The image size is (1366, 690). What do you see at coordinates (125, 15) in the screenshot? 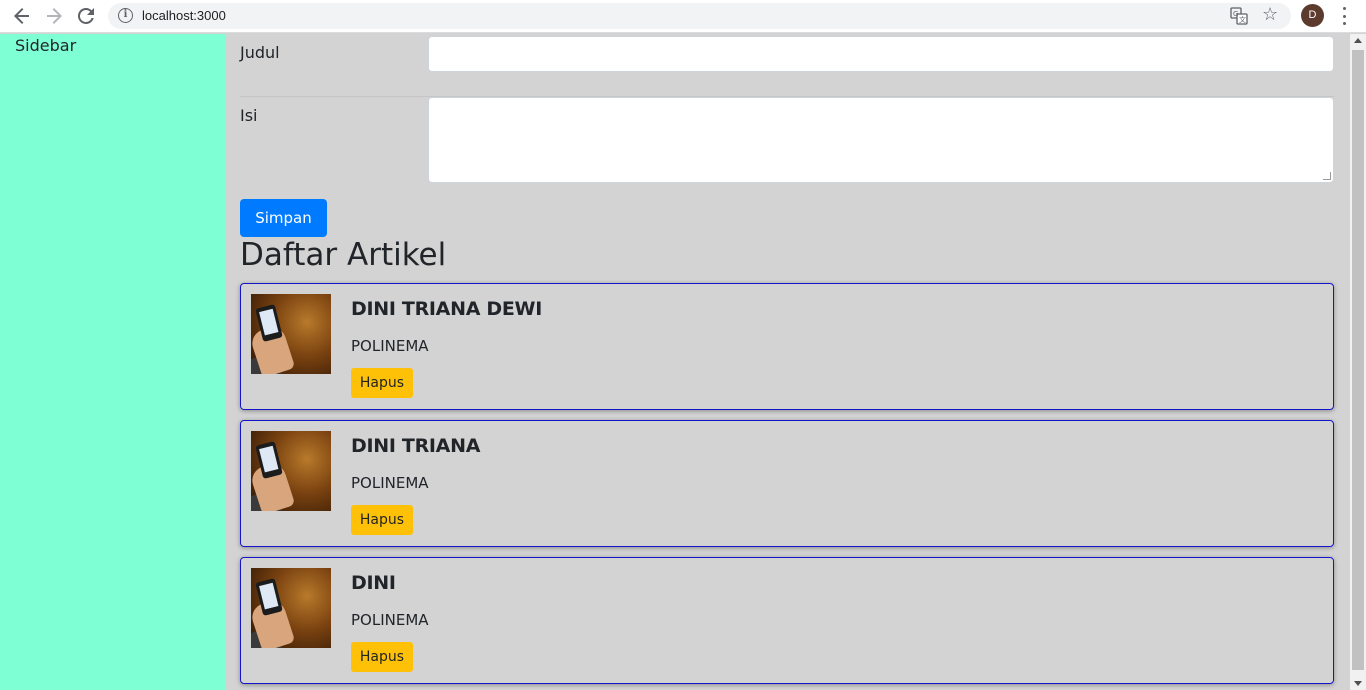
I see `info-icon: i` at bounding box center [125, 15].